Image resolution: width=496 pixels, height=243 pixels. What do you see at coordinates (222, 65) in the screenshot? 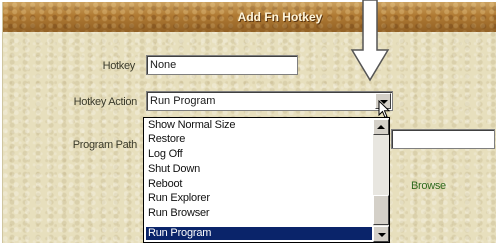
I see `hotkey-field: None` at bounding box center [222, 65].